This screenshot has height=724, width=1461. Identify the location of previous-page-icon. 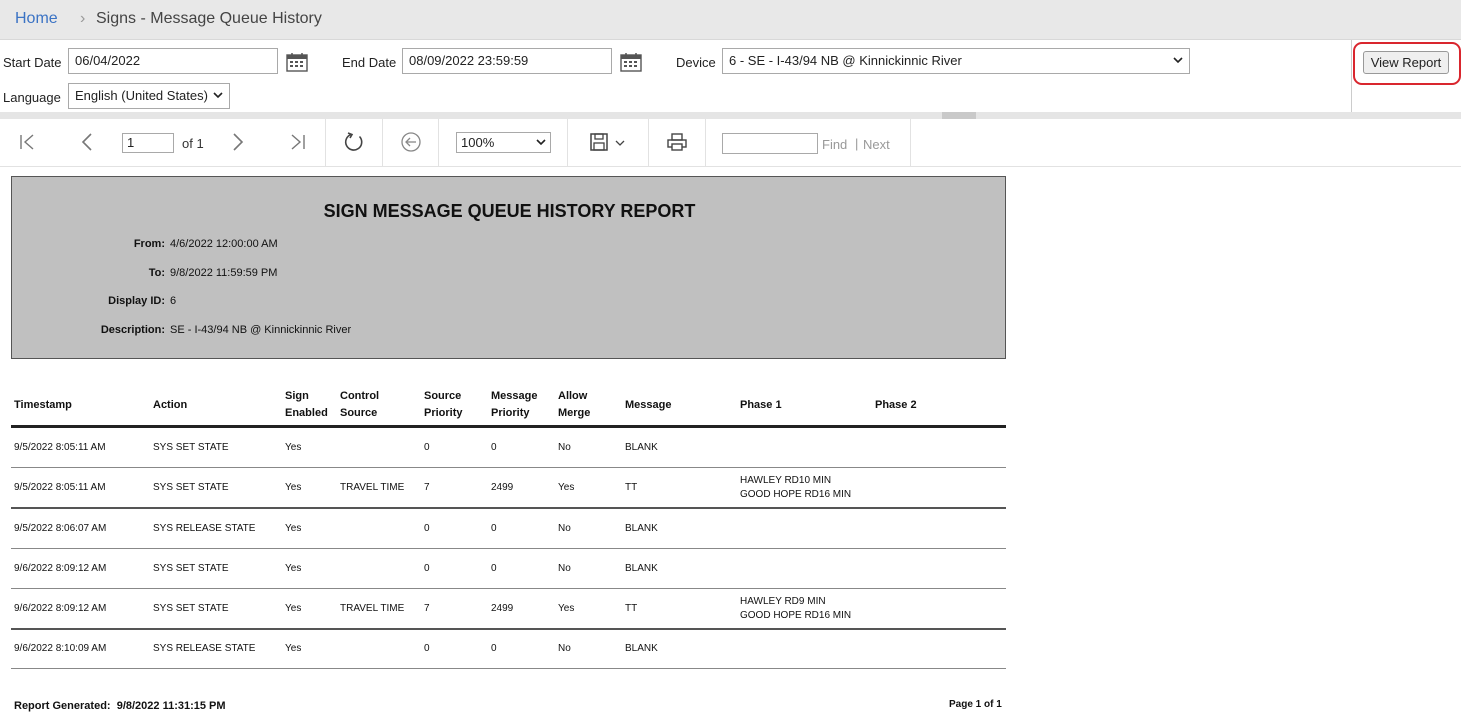
(87, 142).